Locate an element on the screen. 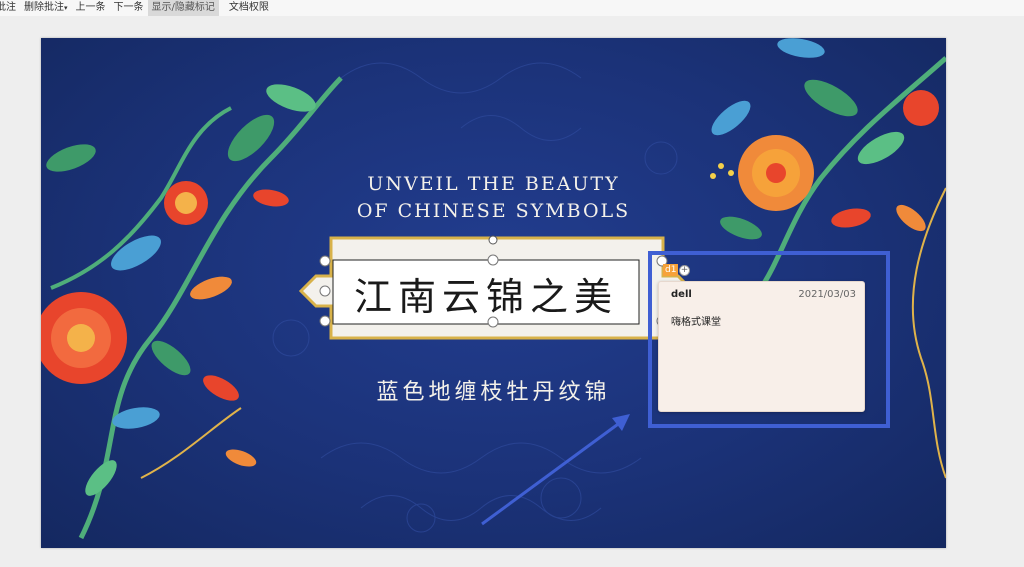 This screenshot has width=1024, height=567. delete-comment-button: 删除批注▾ is located at coordinates (46, 8).